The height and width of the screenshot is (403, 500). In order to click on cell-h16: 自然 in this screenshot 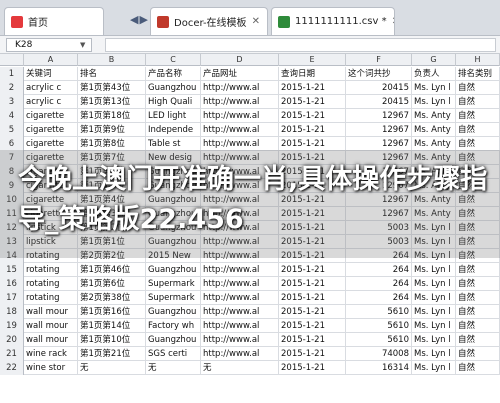, I will do `click(478, 284)`.